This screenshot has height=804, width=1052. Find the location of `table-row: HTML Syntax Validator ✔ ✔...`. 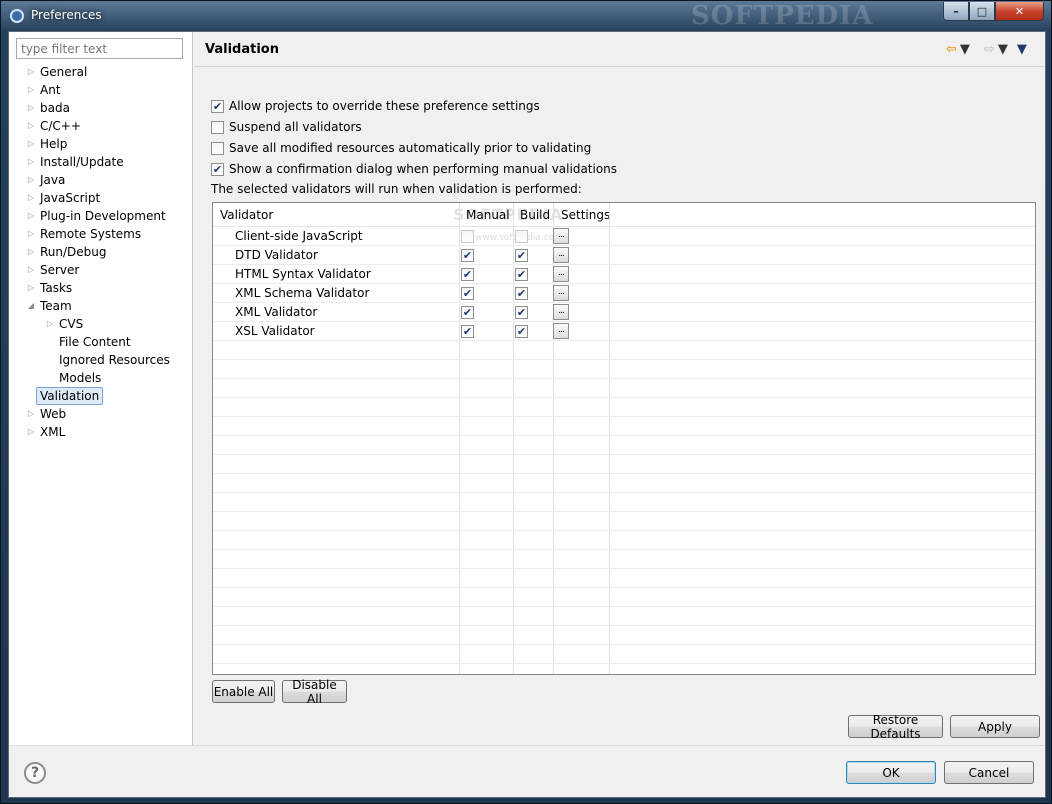

table-row: HTML Syntax Validator ✔ ✔... is located at coordinates (624, 274).